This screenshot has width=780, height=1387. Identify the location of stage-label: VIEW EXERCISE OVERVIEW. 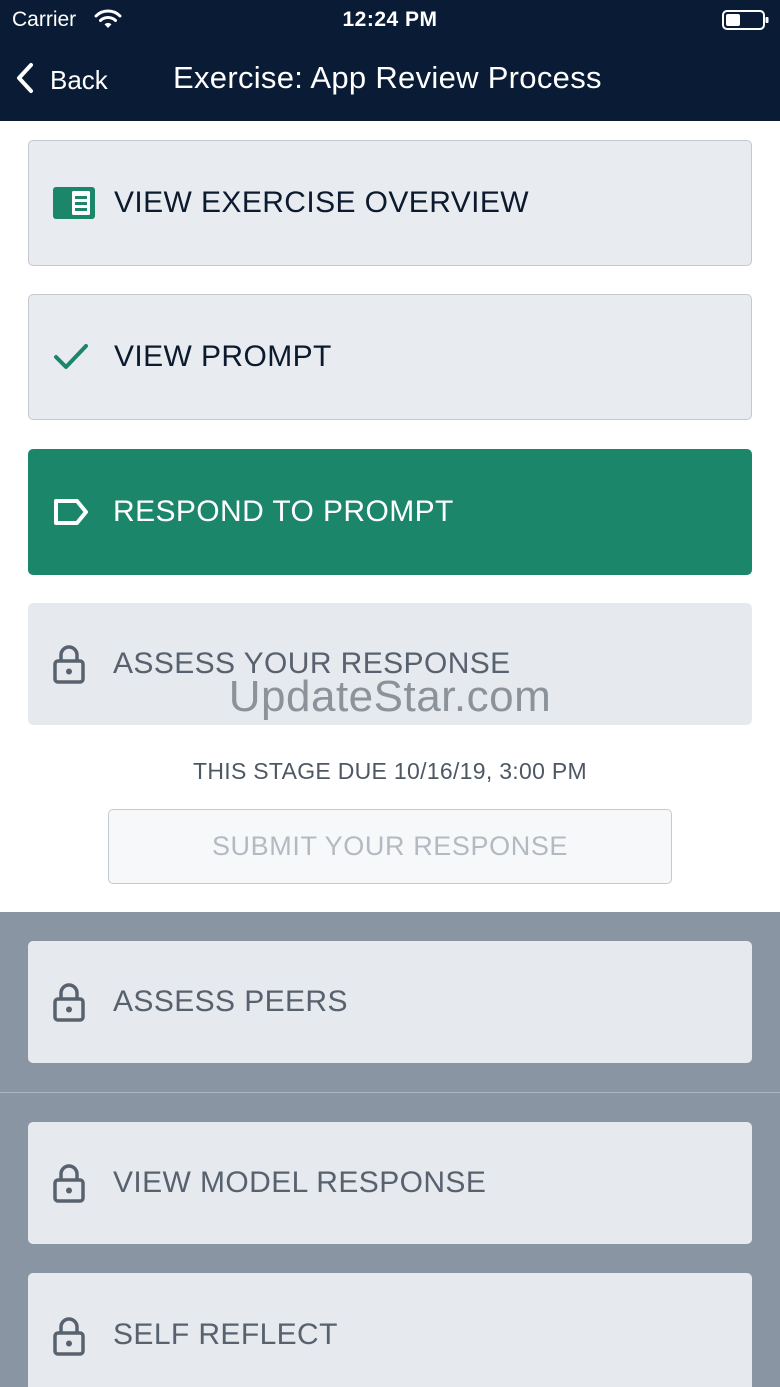
(322, 202).